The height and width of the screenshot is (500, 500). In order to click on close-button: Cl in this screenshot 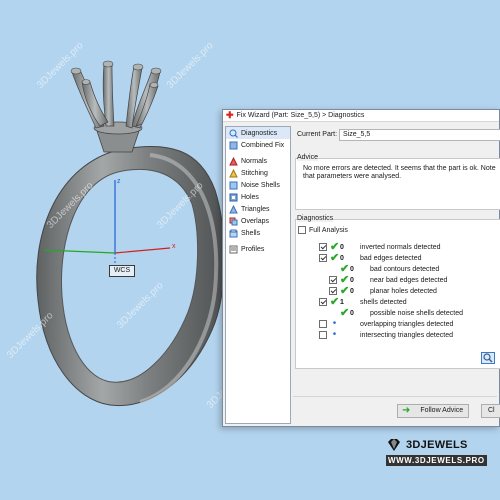, I will do `click(490, 411)`.